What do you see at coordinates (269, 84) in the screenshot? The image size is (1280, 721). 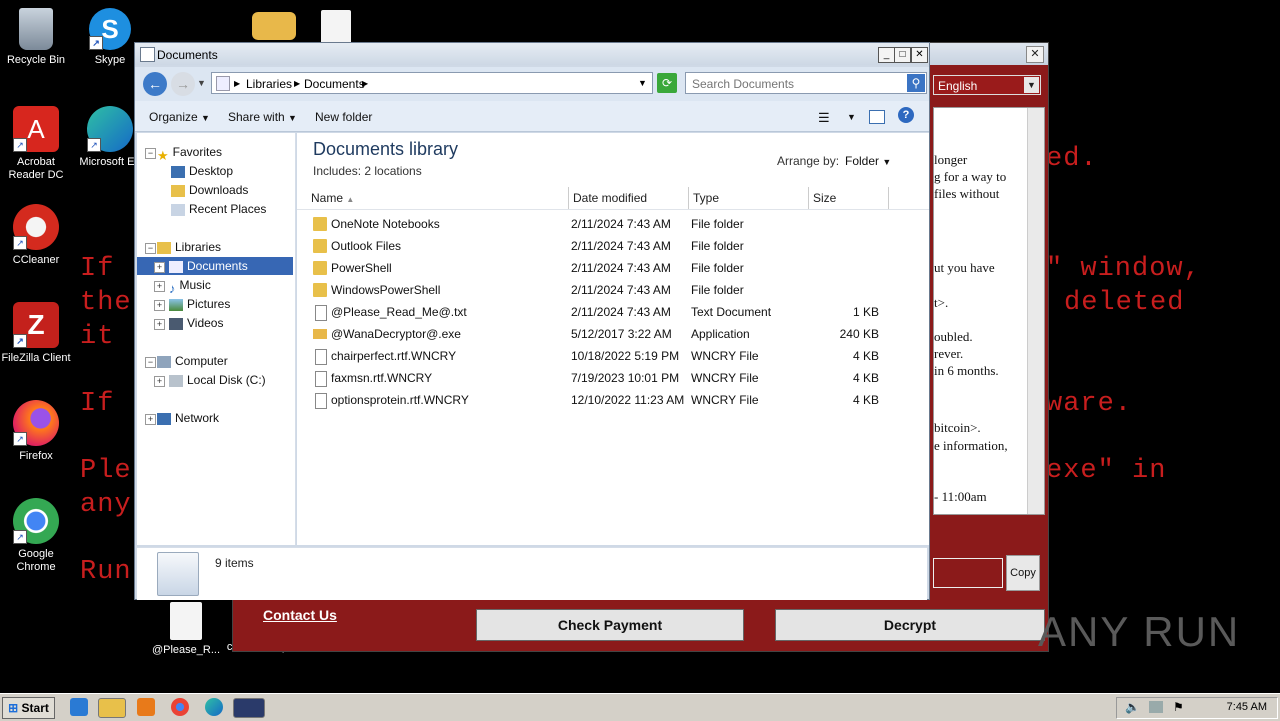 I see `breadcrumb-libraries: Libraries` at bounding box center [269, 84].